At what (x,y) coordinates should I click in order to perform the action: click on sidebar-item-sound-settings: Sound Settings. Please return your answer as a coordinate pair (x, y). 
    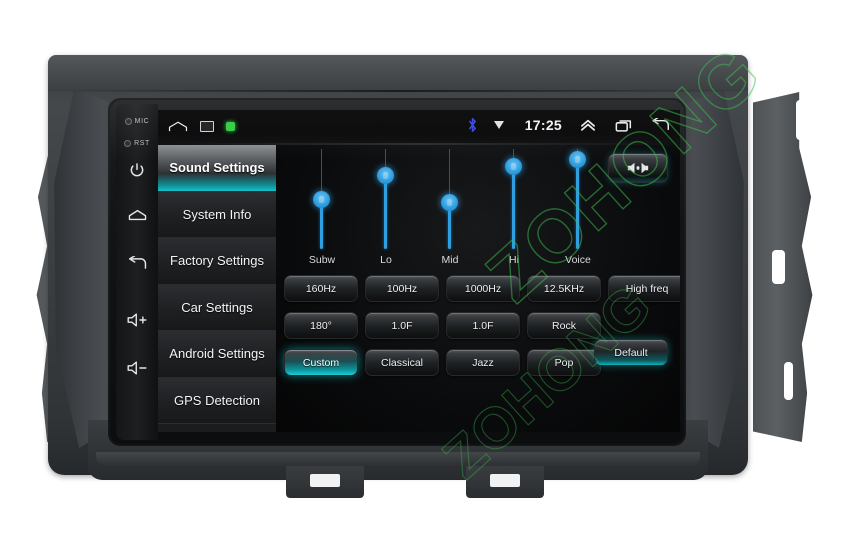
    Looking at the image, I should click on (217, 168).